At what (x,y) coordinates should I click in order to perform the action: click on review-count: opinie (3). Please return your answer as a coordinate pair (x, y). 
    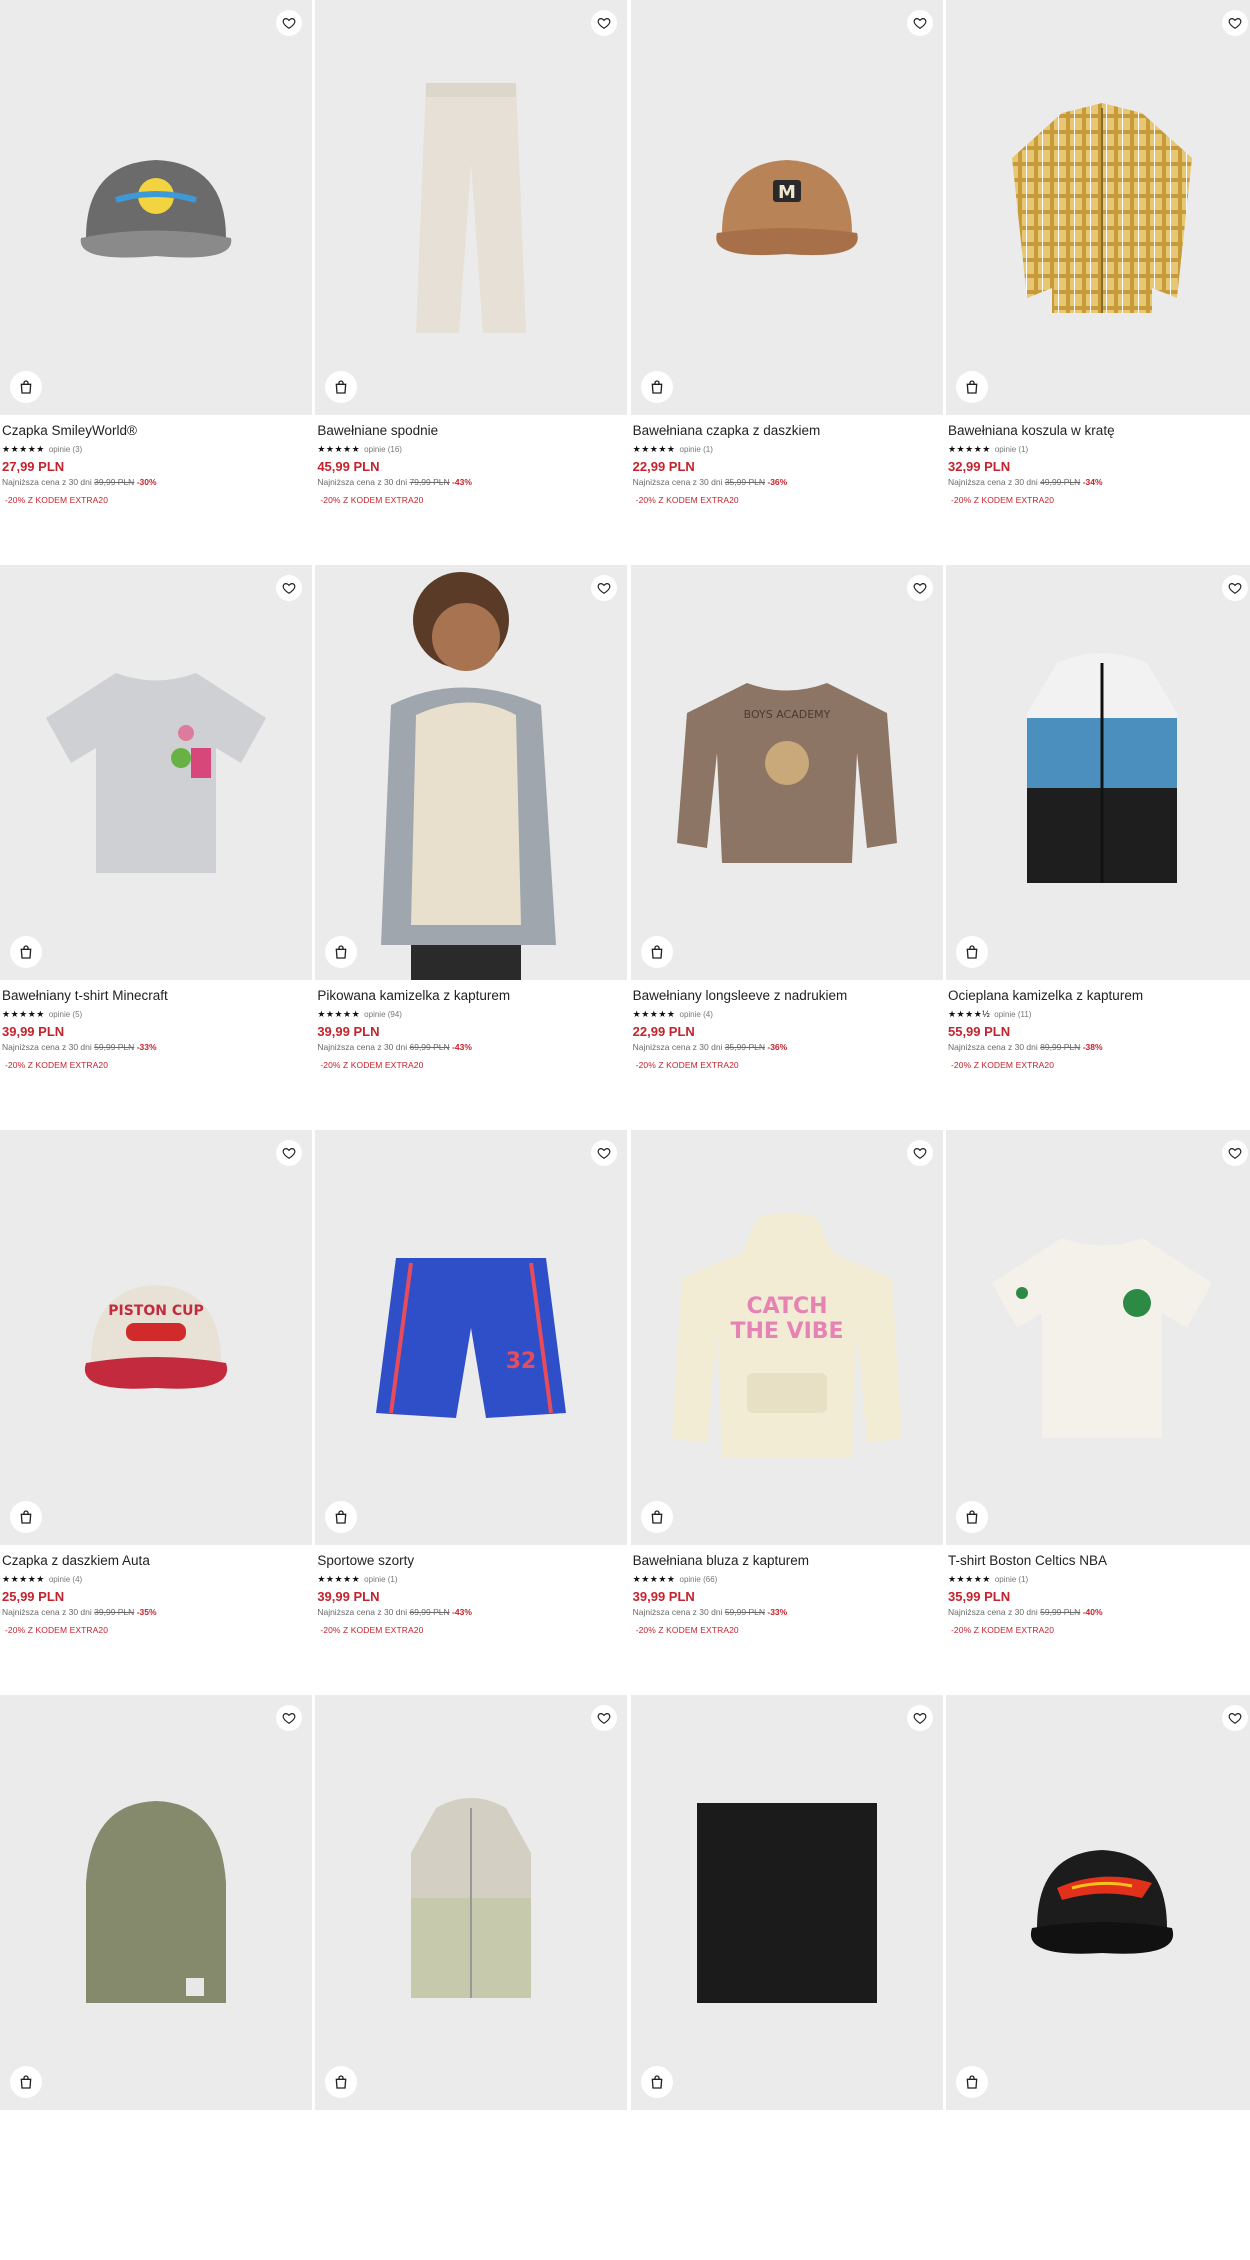
    Looking at the image, I should click on (65, 449).